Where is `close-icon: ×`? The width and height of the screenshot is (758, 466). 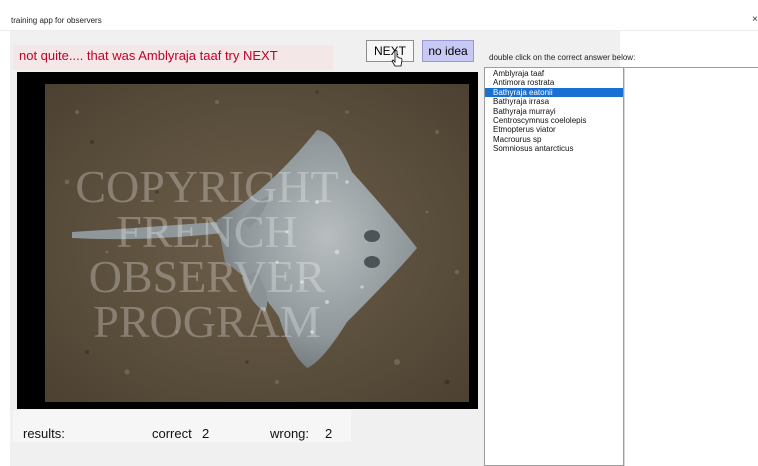 close-icon: × is located at coordinates (755, 20).